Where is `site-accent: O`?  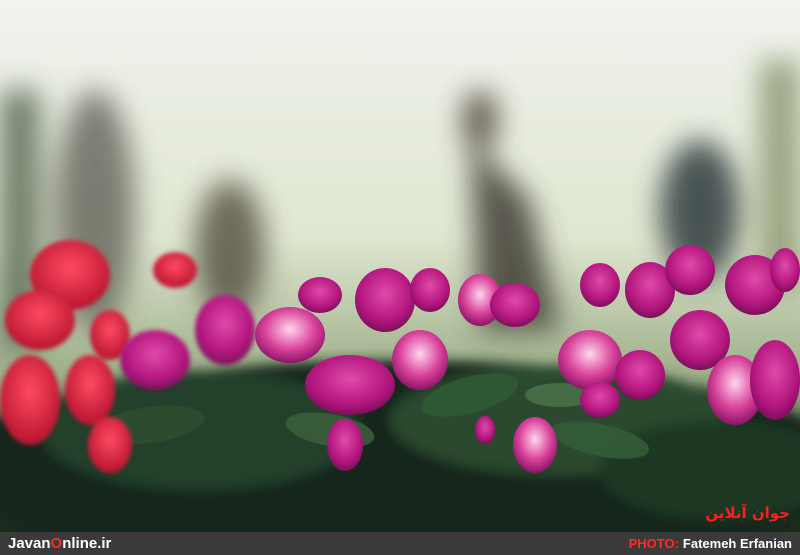
site-accent: O is located at coordinates (56, 543).